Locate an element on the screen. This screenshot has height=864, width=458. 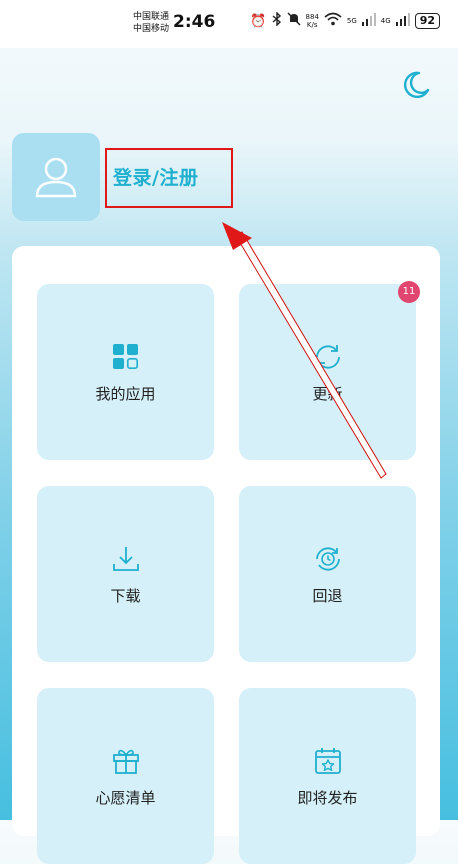
signal-2-label: 4G is located at coordinates (385, 21).